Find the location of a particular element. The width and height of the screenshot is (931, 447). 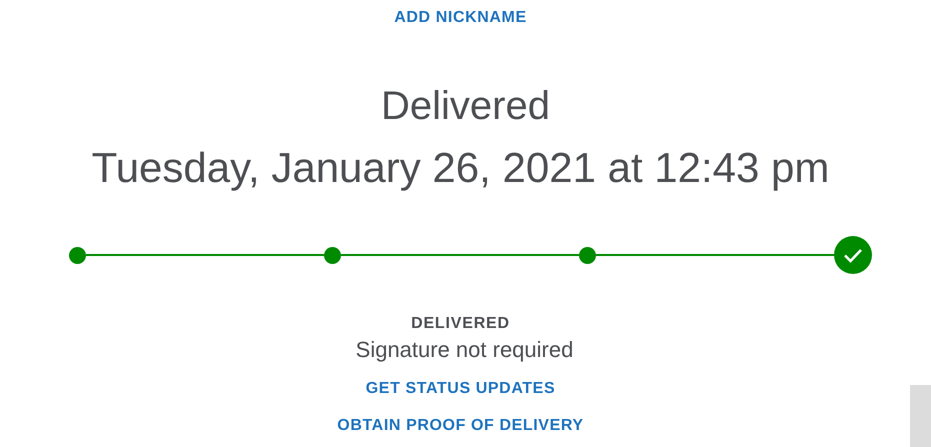

action-link: GET STATUS UPDATES is located at coordinates (461, 389).